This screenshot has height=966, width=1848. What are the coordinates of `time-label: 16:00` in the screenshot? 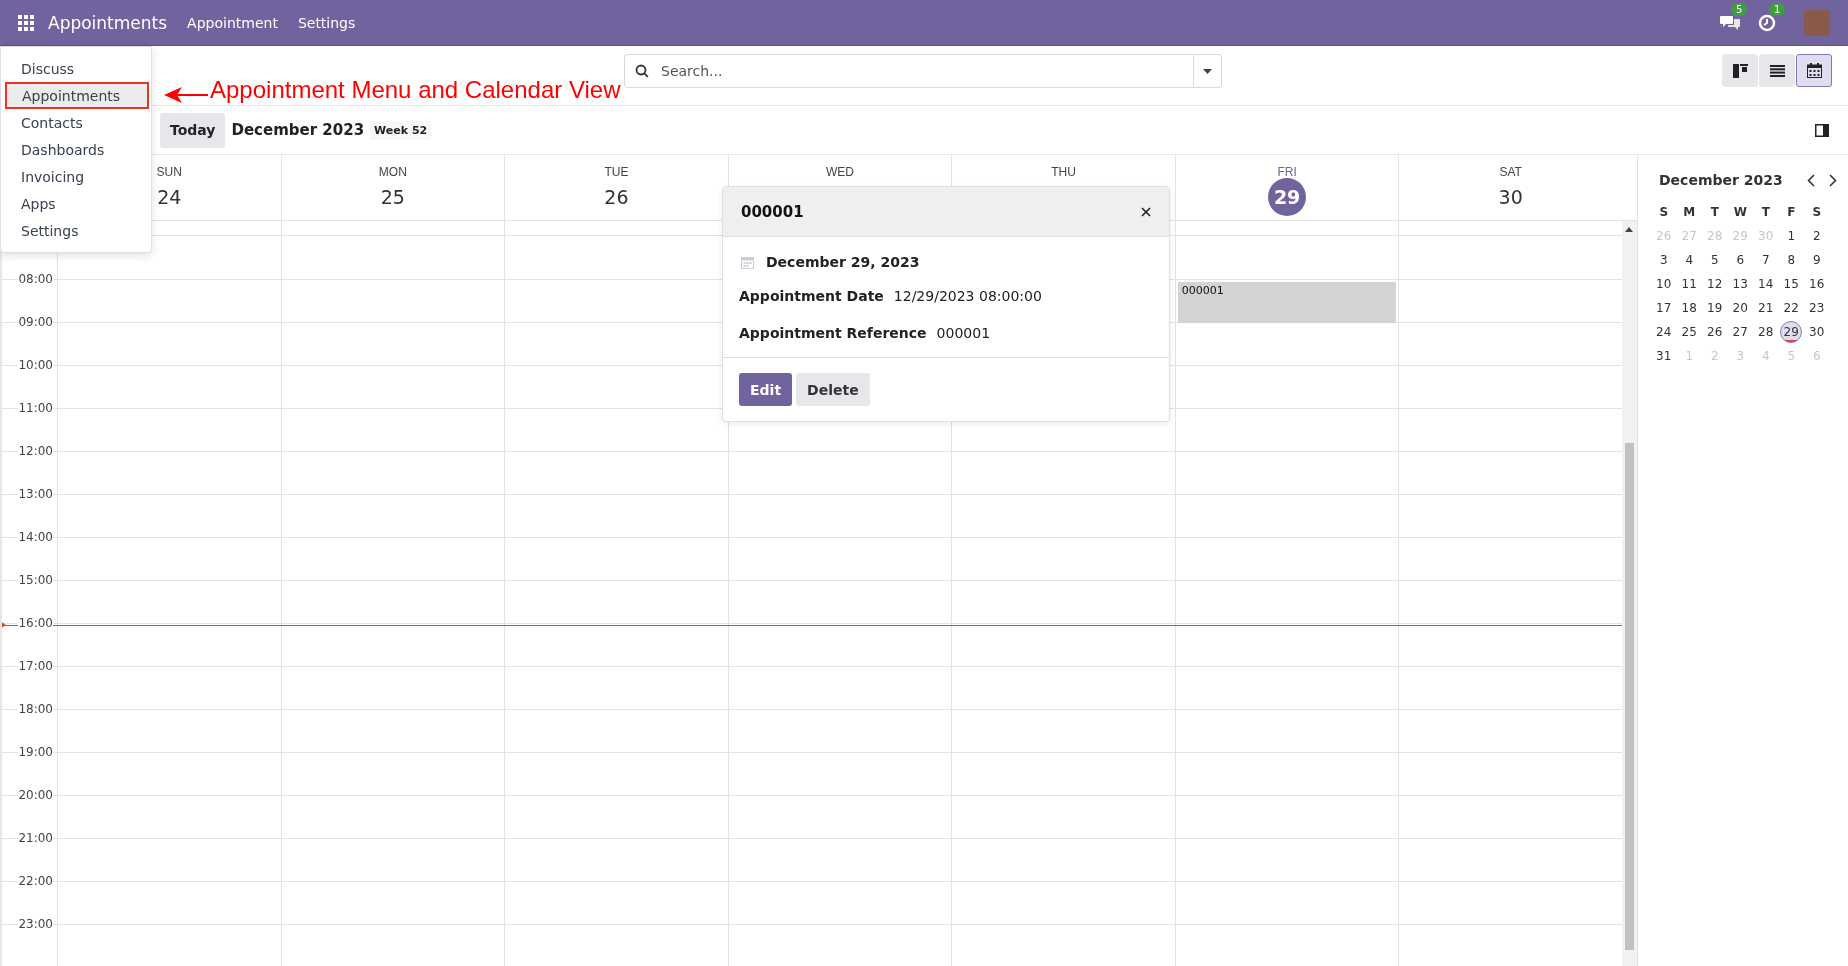 It's located at (35, 623).